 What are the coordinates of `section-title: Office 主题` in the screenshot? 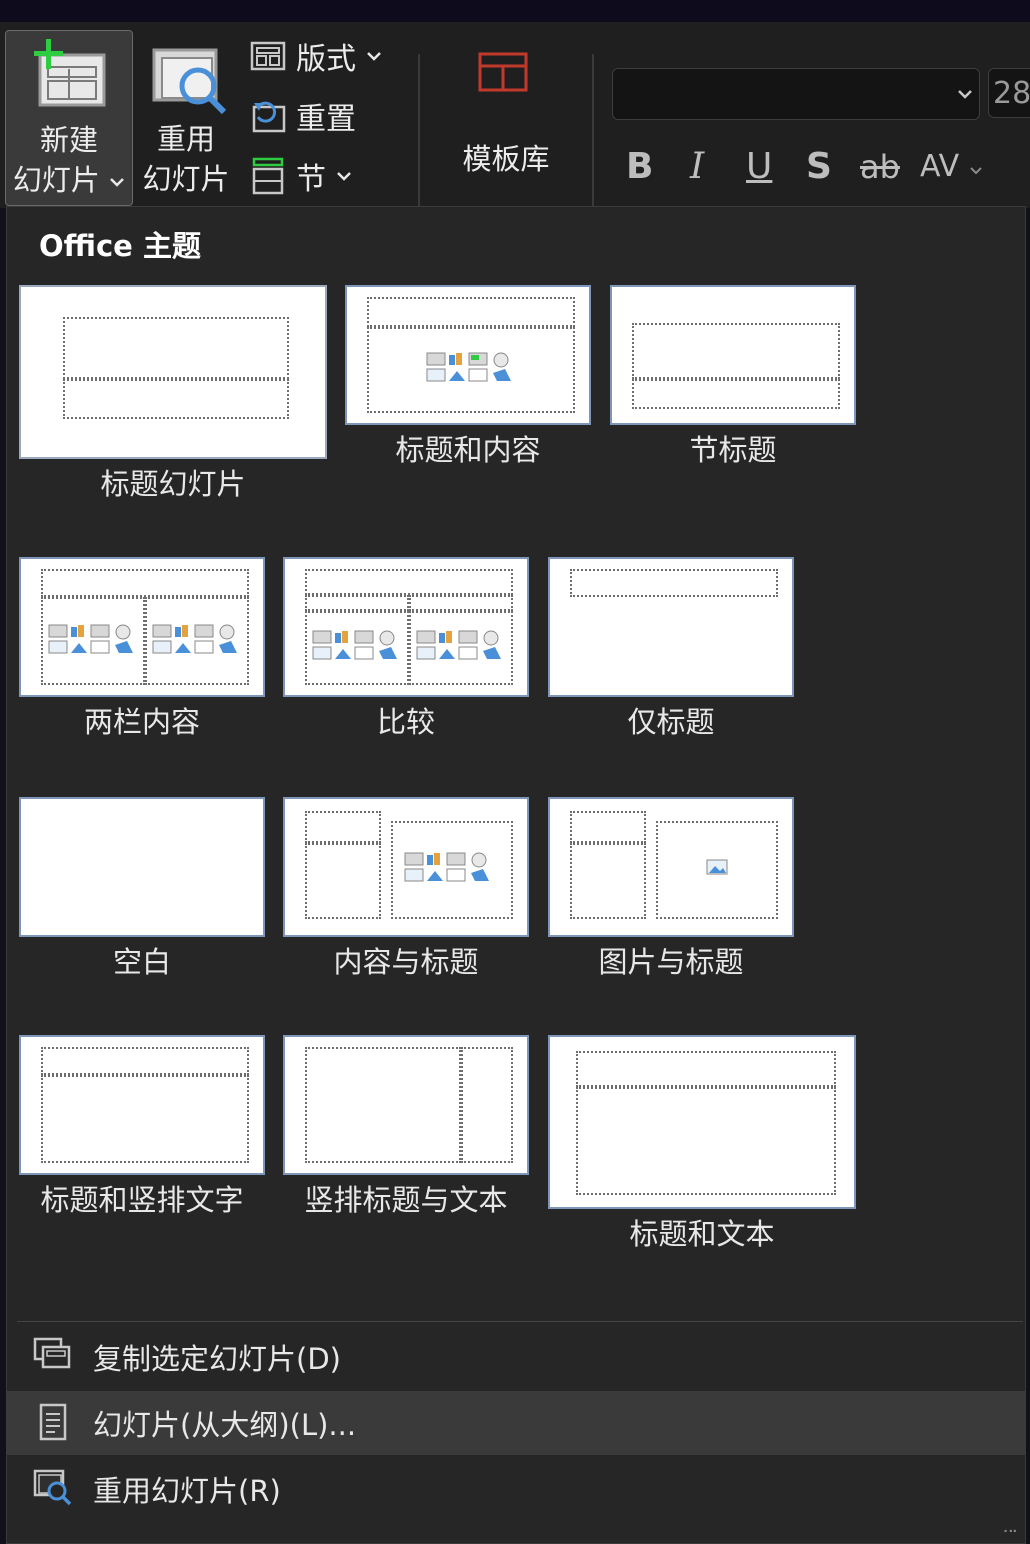 It's located at (120, 246).